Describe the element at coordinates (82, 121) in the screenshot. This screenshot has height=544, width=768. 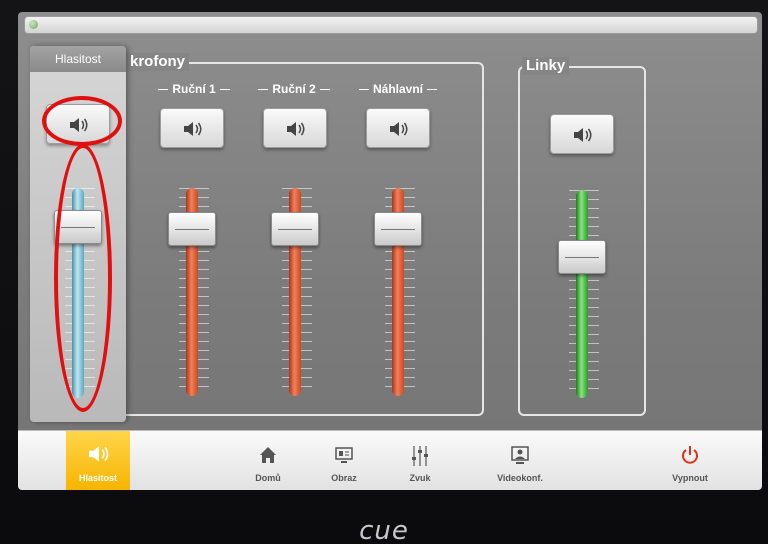
I see `highlight-ring-mute` at that location.